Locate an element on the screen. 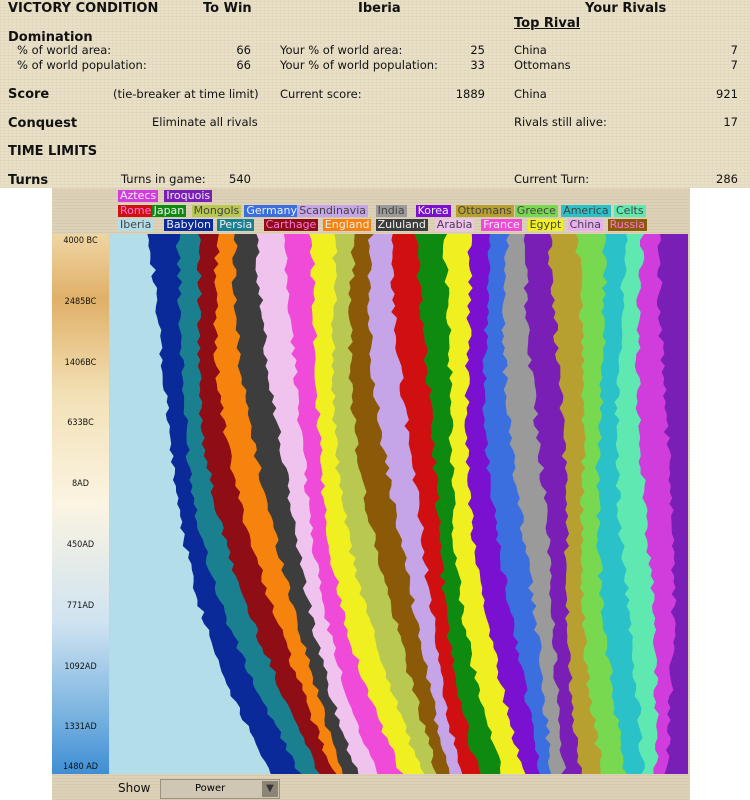  area-to-win: 66 is located at coordinates (243, 50).